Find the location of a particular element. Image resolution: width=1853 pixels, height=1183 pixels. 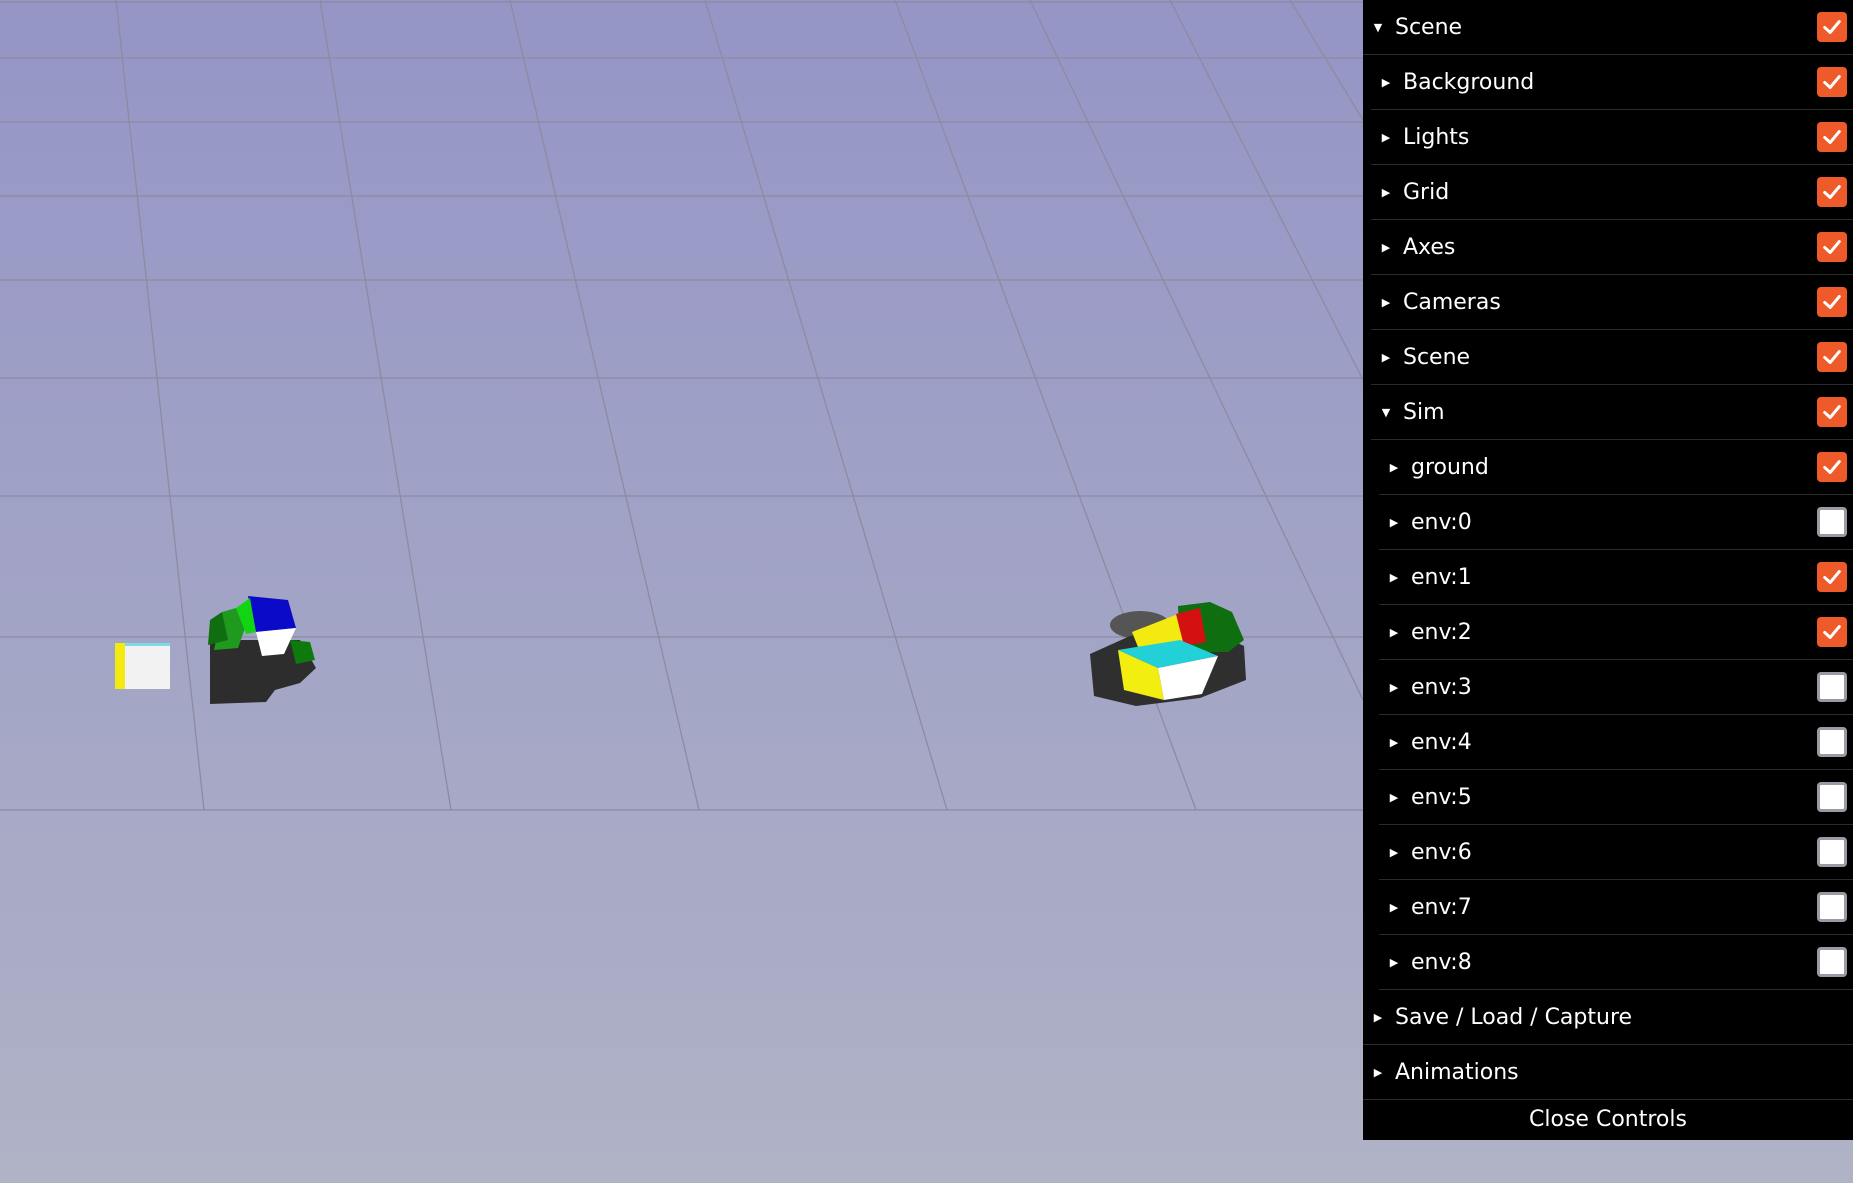

sim-item-env-2: ▶ env:2 is located at coordinates (1616, 632).